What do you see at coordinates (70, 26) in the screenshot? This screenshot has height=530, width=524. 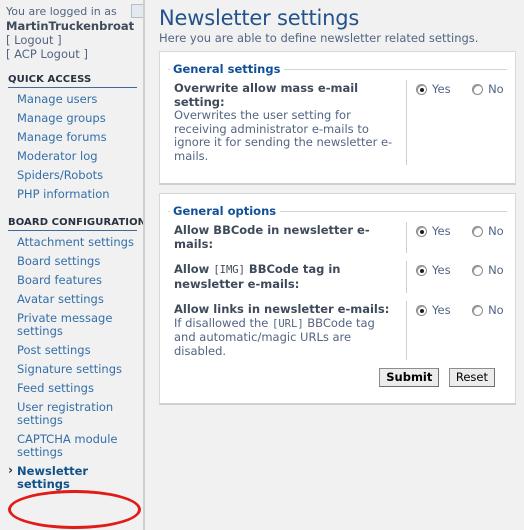 I see `username: MartinTruckenbroat` at bounding box center [70, 26].